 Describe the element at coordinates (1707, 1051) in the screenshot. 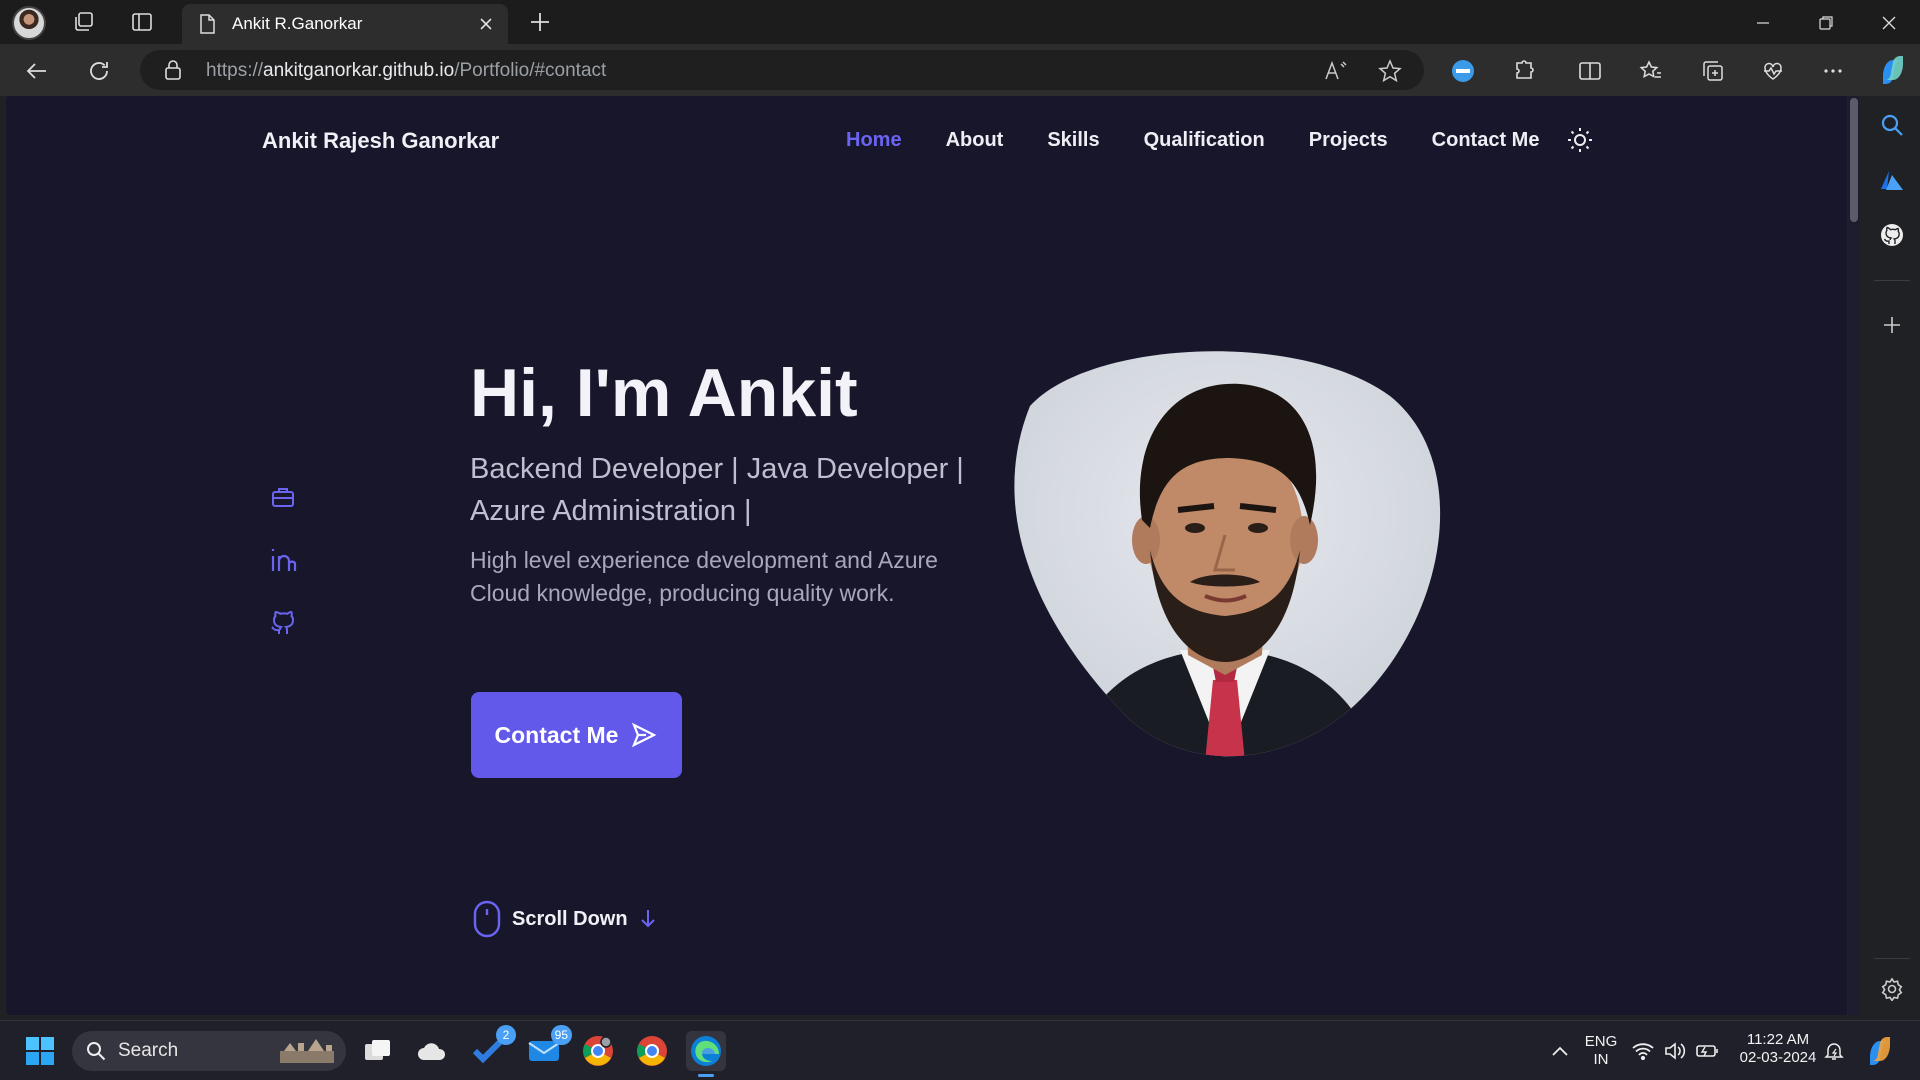

I see `battery-icon` at that location.